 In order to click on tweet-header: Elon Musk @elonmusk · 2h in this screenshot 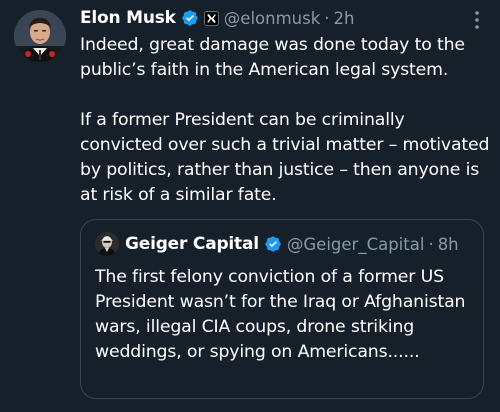, I will do `click(217, 18)`.